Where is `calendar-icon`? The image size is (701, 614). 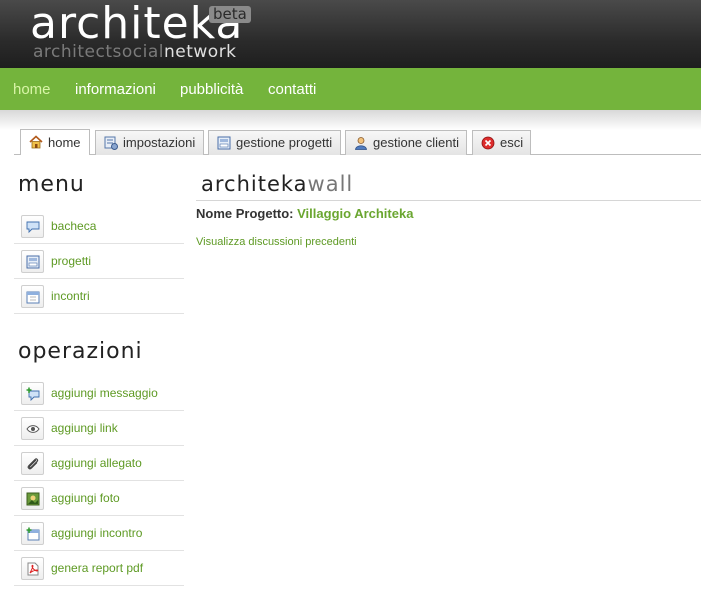 calendar-icon is located at coordinates (33, 297).